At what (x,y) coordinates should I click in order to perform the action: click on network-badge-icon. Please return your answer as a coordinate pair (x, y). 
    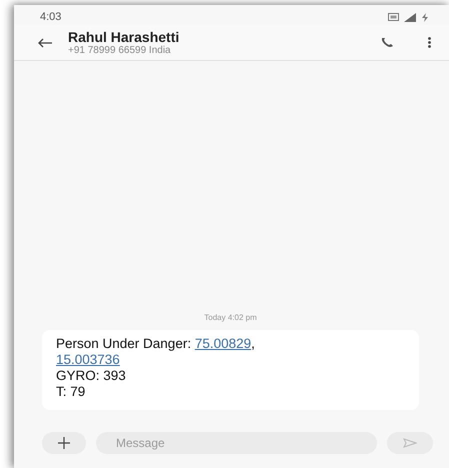
    Looking at the image, I should click on (393, 17).